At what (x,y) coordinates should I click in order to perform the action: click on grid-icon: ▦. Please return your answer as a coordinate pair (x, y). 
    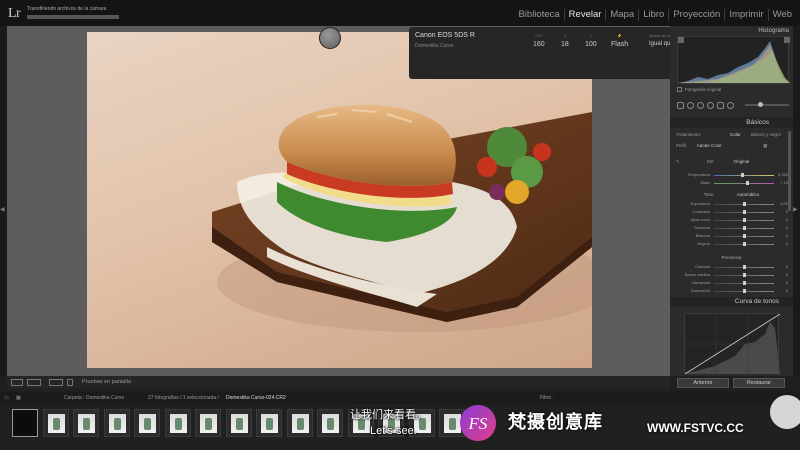
    Looking at the image, I should click on (18, 398).